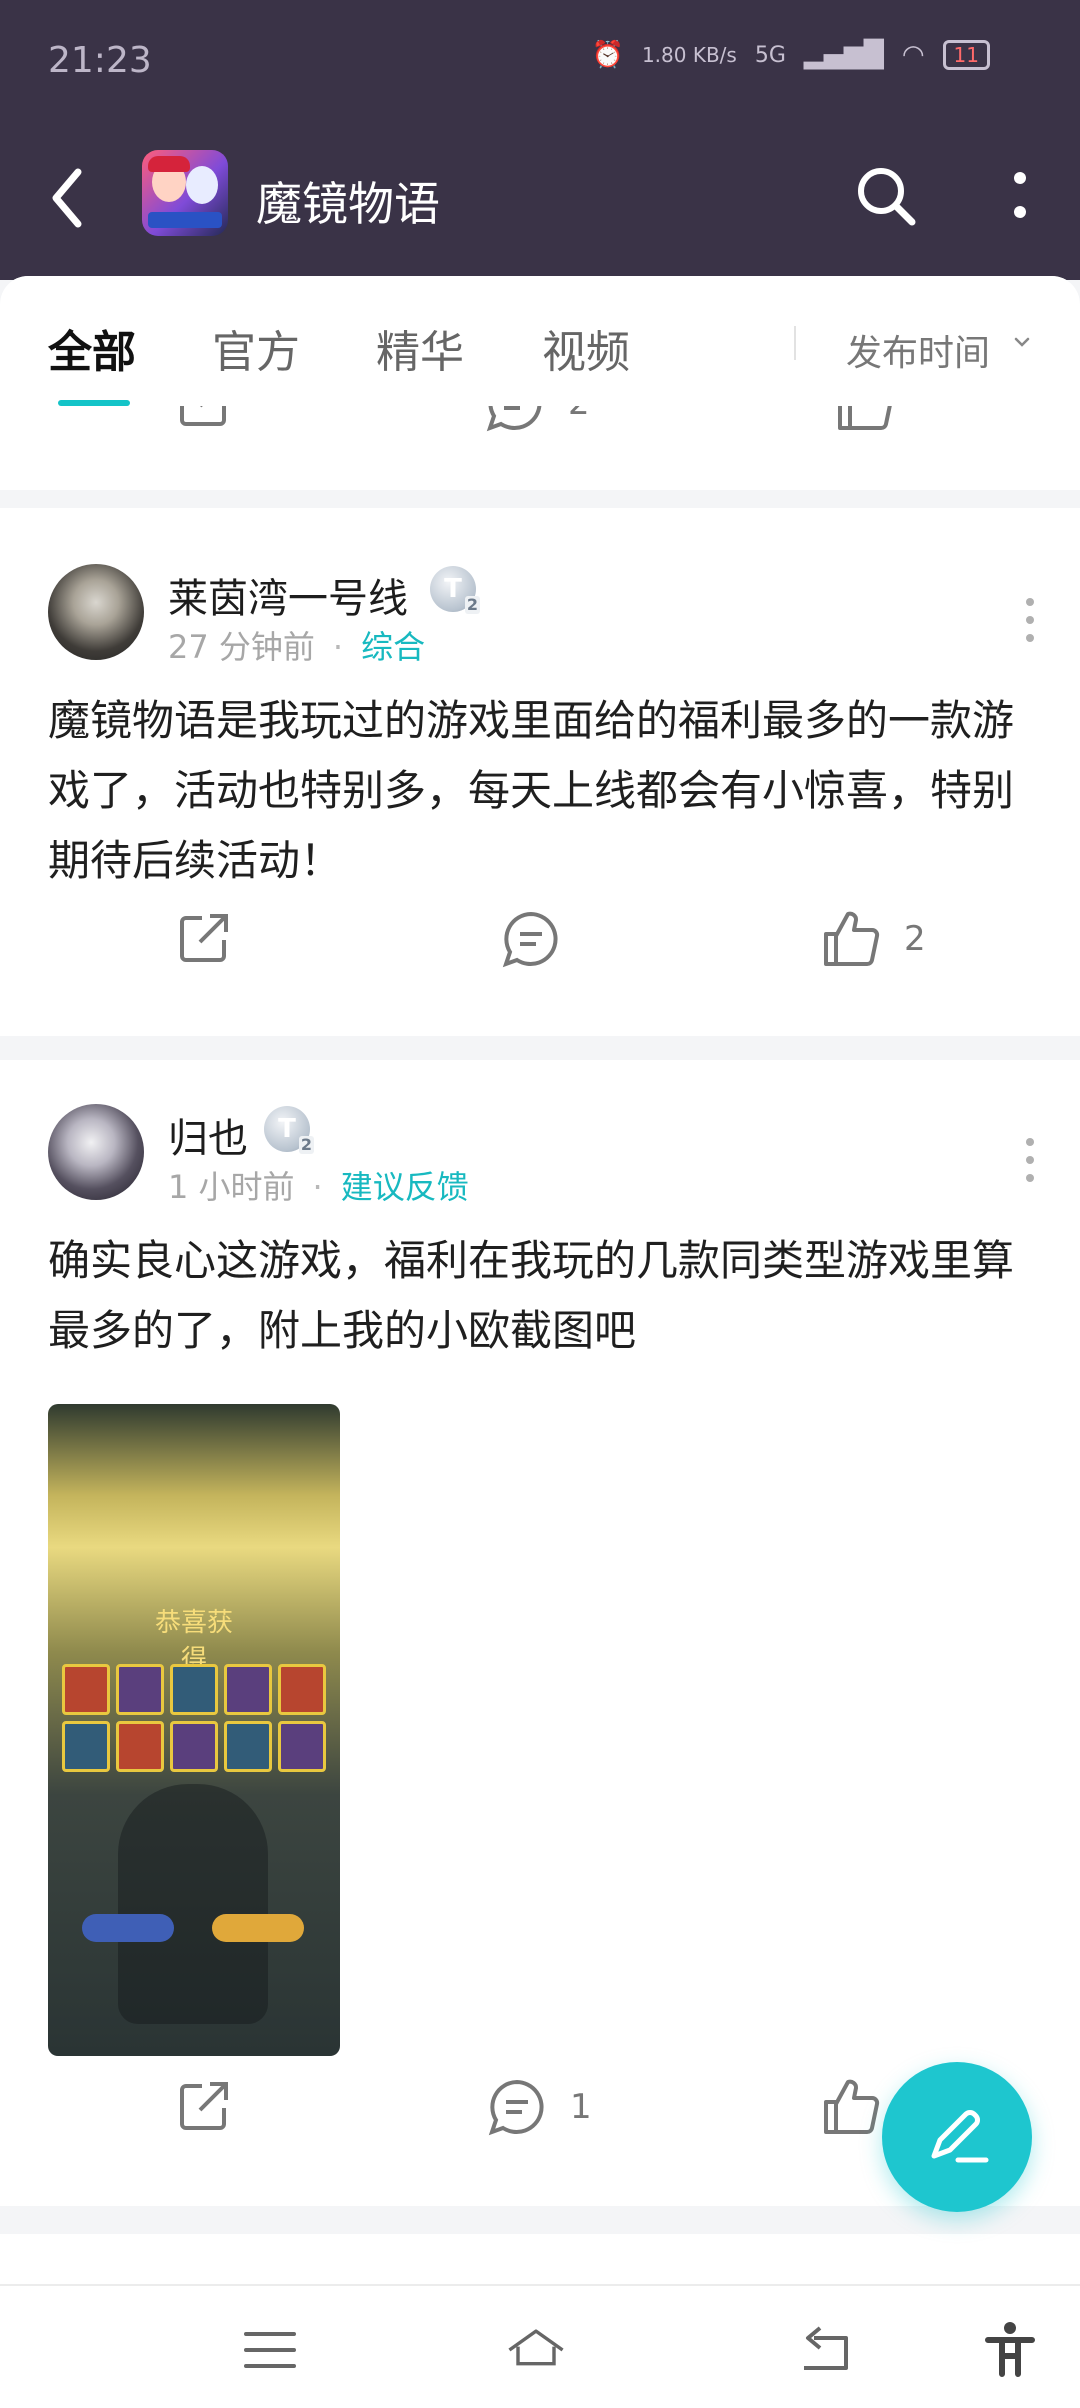  What do you see at coordinates (843, 55) in the screenshot?
I see `signal-icon: ▂▄▆█` at bounding box center [843, 55].